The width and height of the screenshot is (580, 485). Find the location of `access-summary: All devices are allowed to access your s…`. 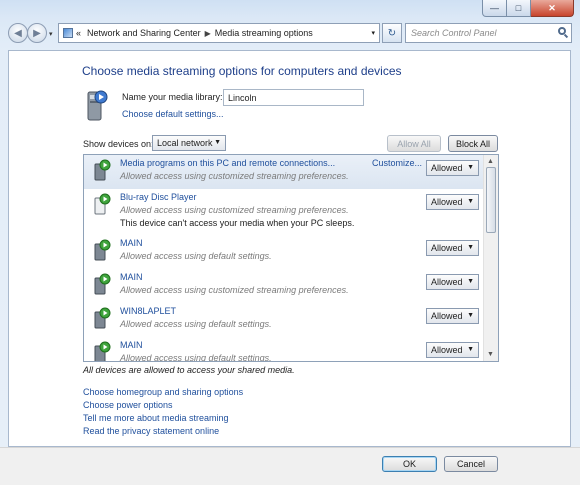

access-summary: All devices are allowed to access your s… is located at coordinates (189, 370).